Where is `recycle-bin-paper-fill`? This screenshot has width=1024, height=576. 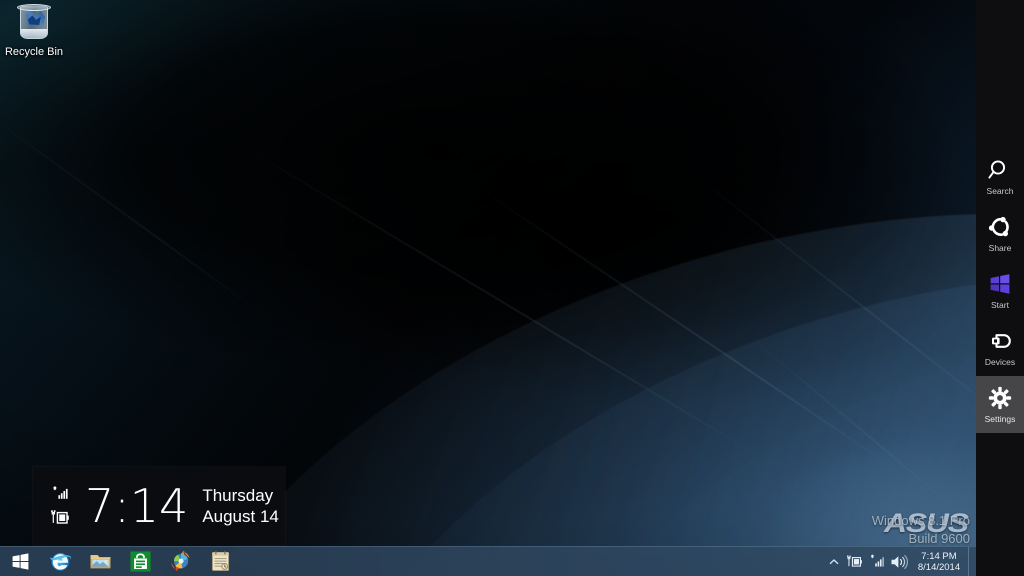 recycle-bin-paper-fill is located at coordinates (34, 33).